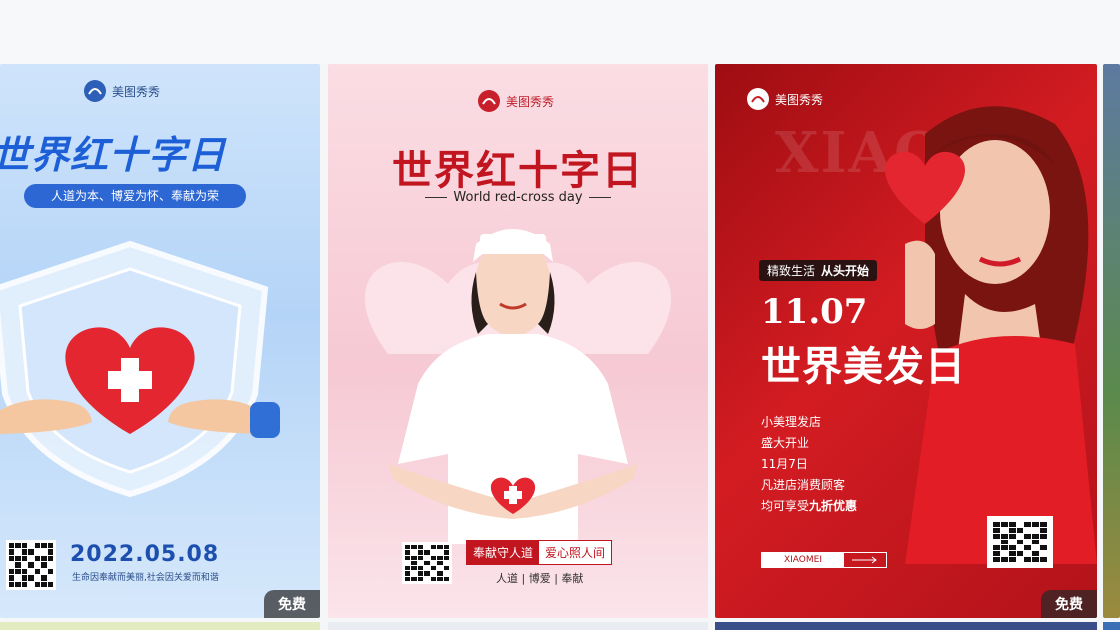 The image size is (1120, 630). I want to click on arrow-right-icon, so click(865, 560).